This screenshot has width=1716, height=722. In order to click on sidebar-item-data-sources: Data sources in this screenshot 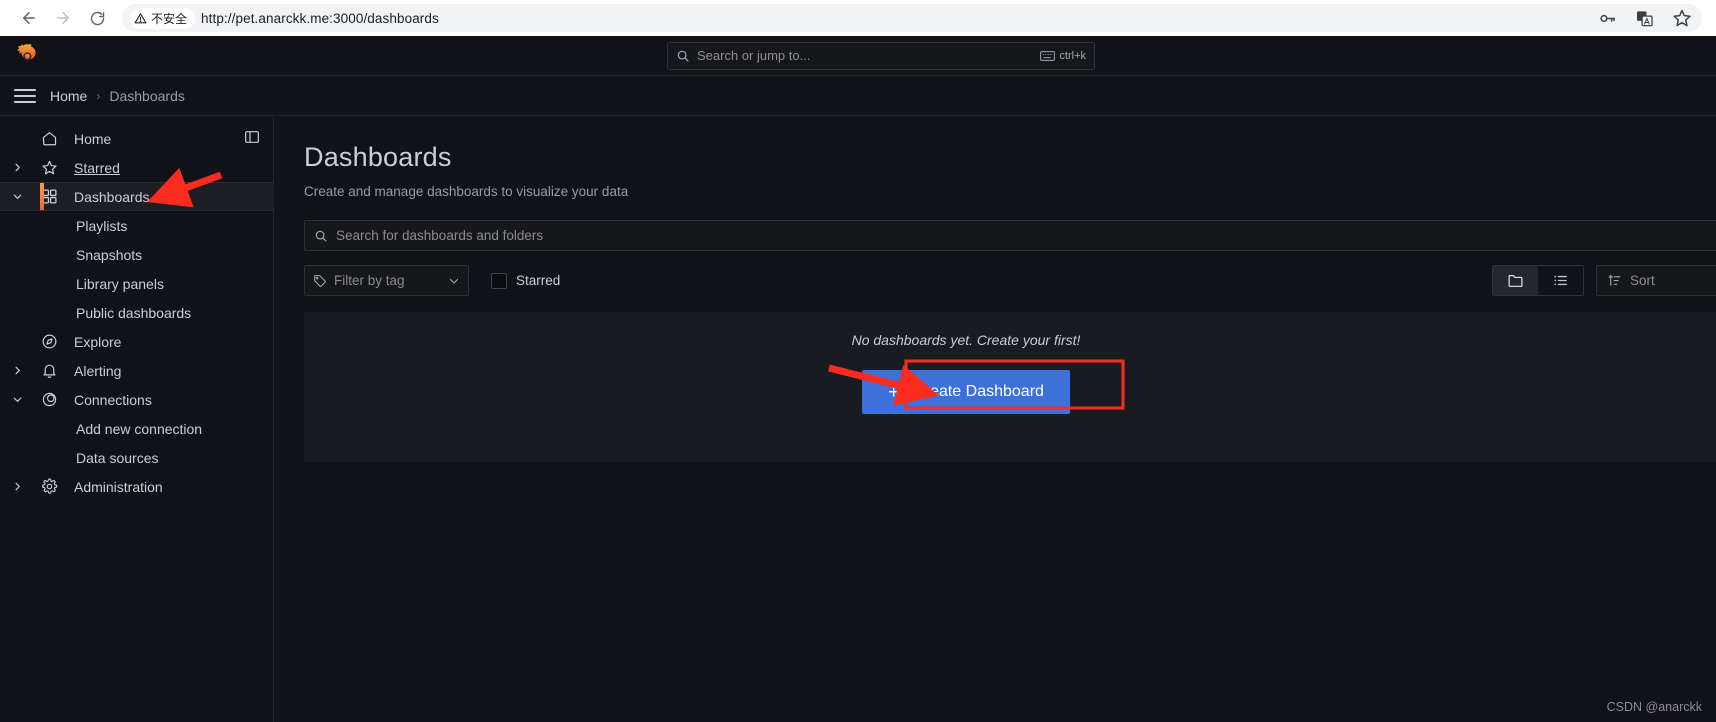, I will do `click(136, 457)`.